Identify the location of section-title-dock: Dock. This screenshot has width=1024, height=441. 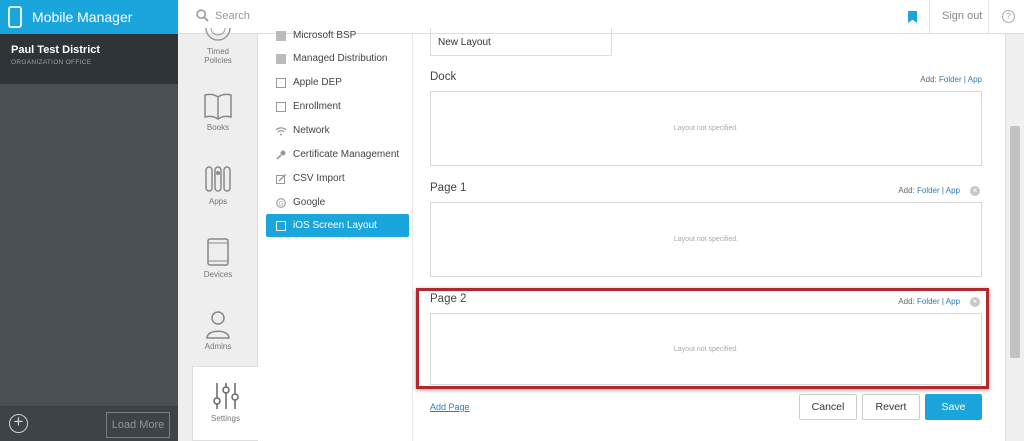
(443, 77).